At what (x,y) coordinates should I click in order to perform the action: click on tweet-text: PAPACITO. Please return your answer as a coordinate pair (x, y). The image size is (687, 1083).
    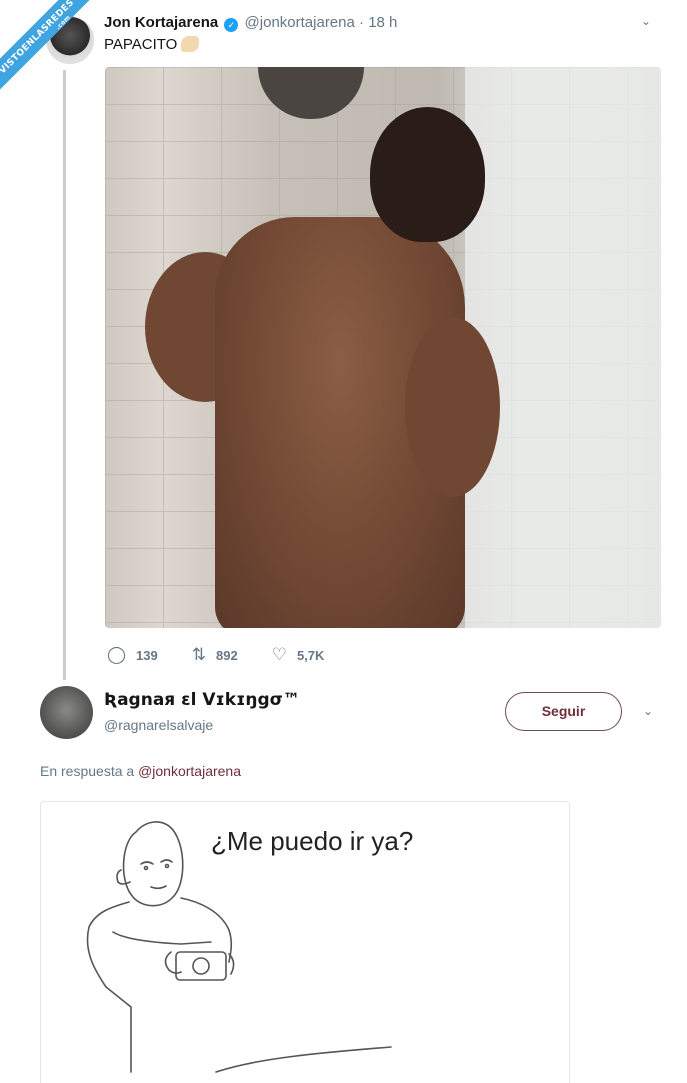
    Looking at the image, I should click on (152, 44).